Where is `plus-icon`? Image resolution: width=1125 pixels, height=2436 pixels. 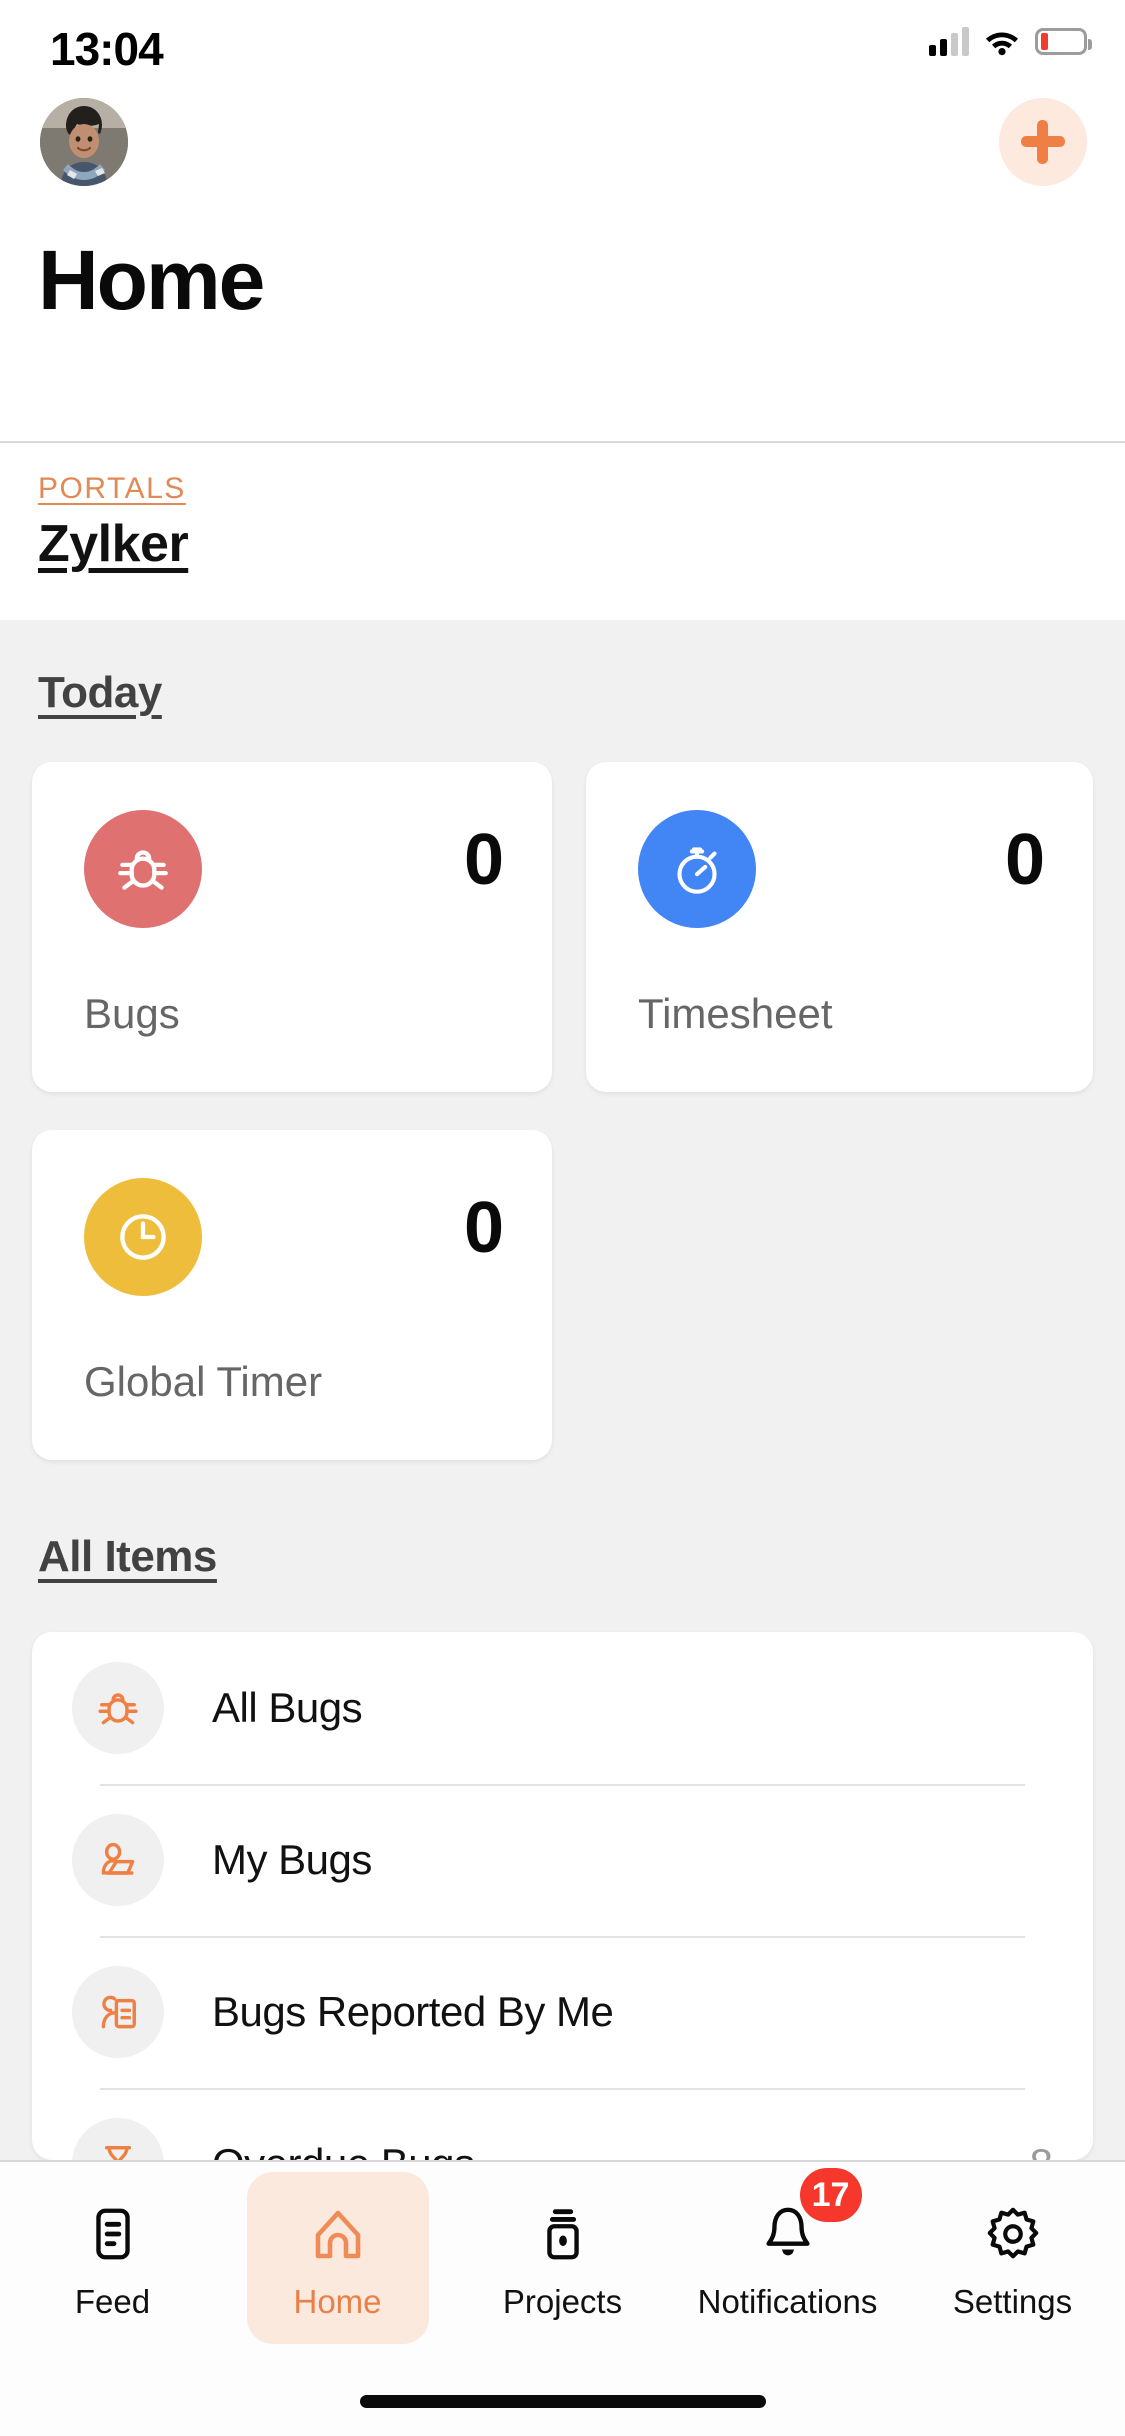 plus-icon is located at coordinates (1043, 142).